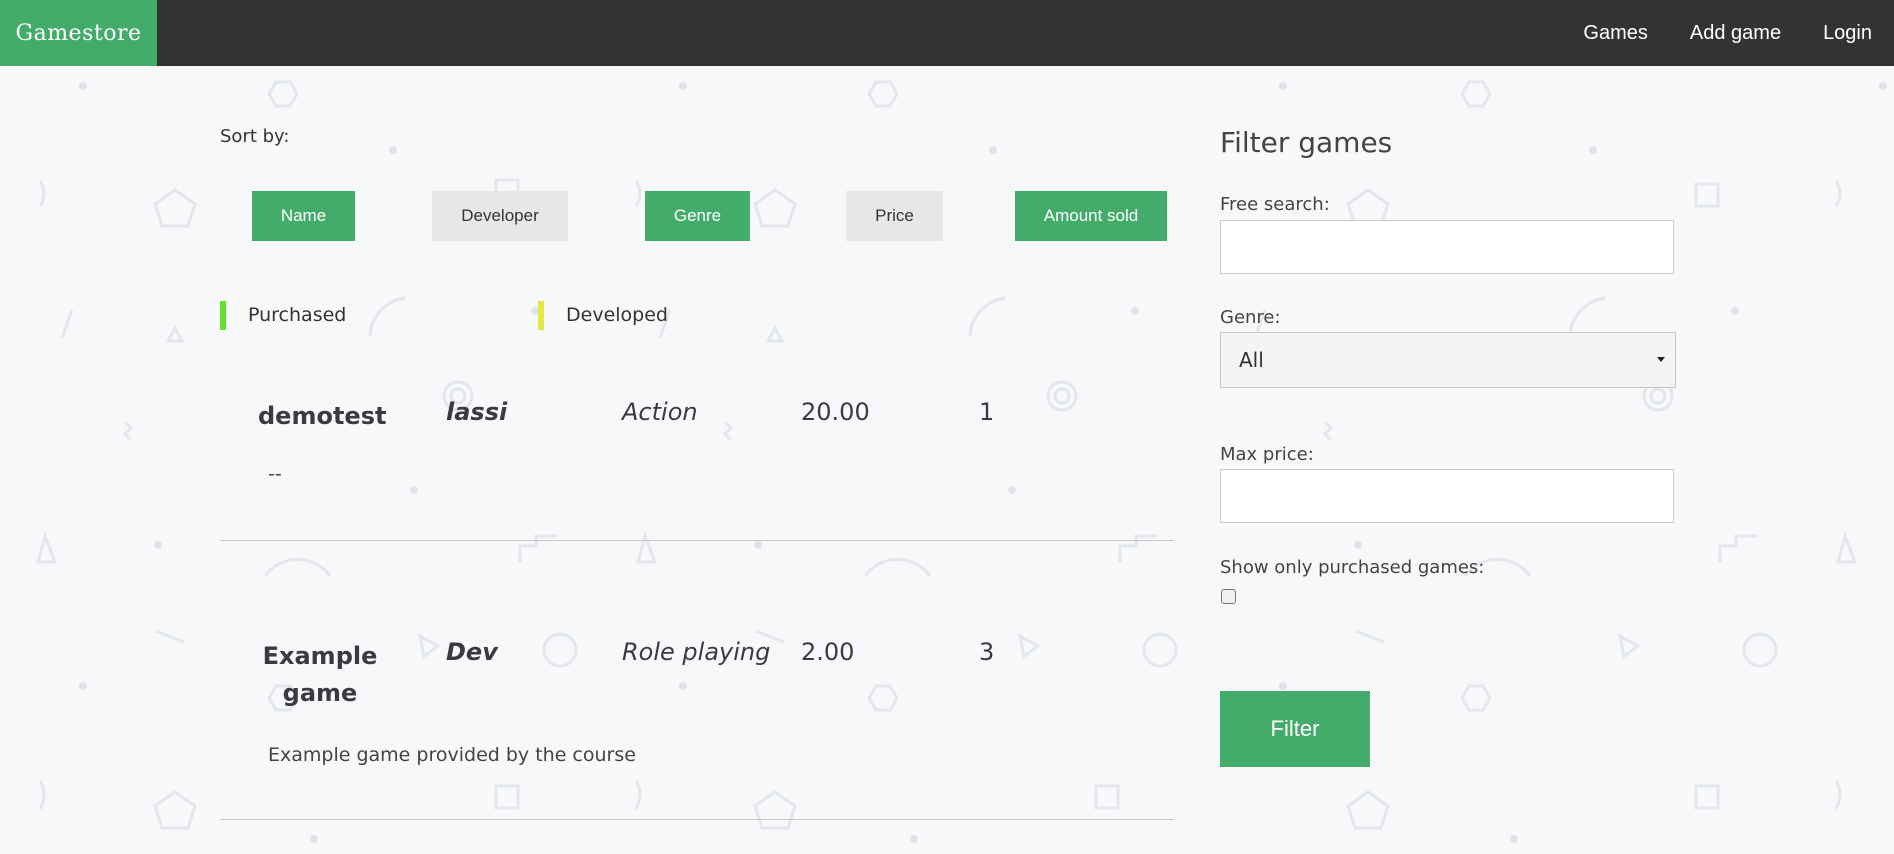  I want to click on nav-links: Games Add game Login, so click(1728, 33).